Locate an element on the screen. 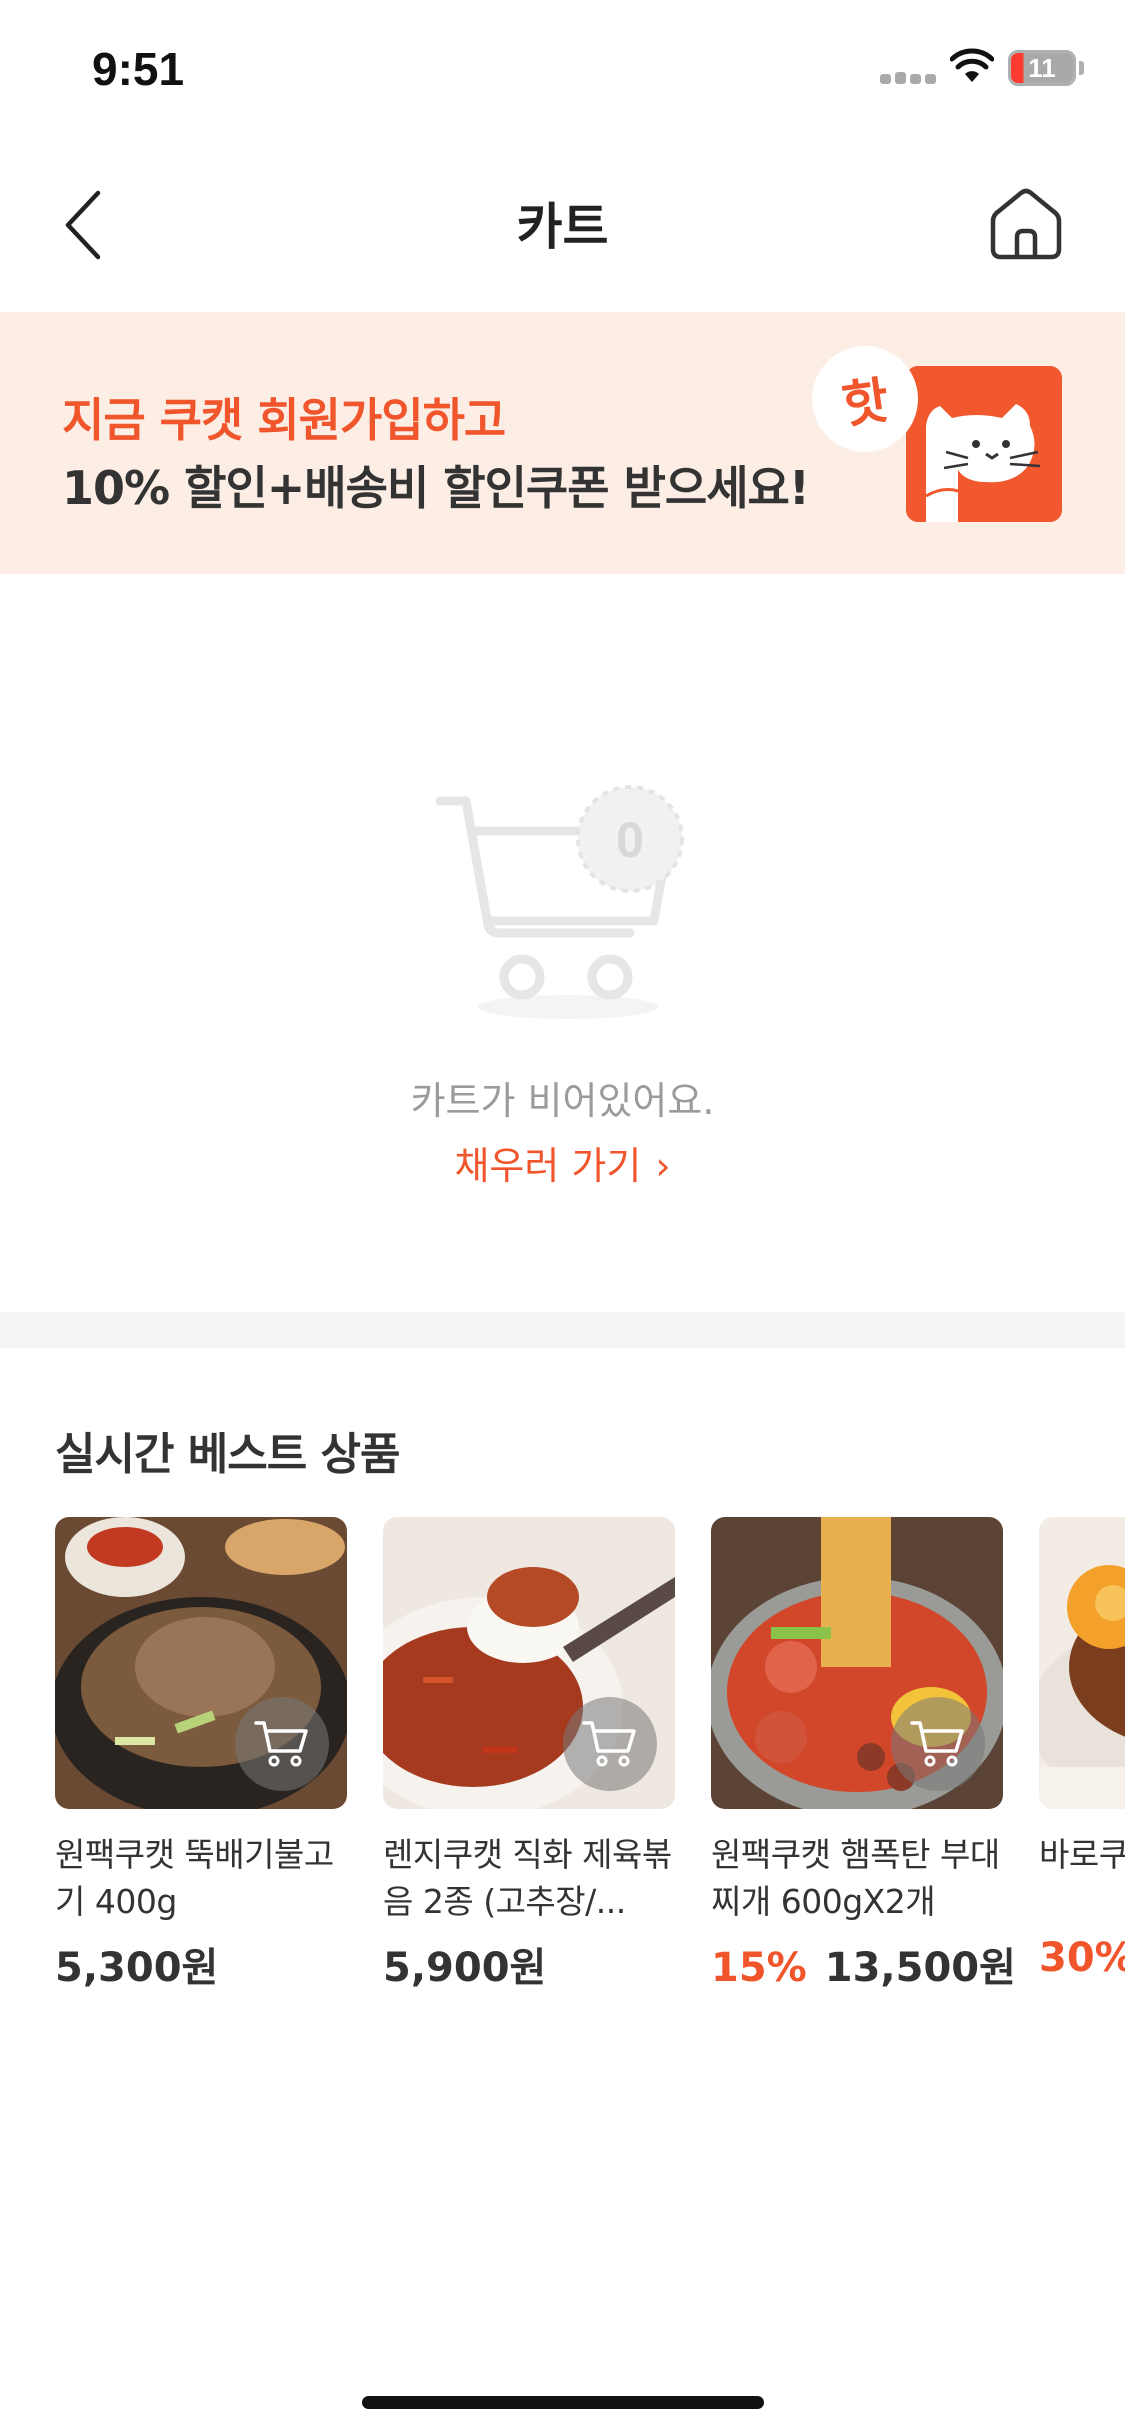 The width and height of the screenshot is (1125, 2436). status-time: 9:51 is located at coordinates (138, 69).